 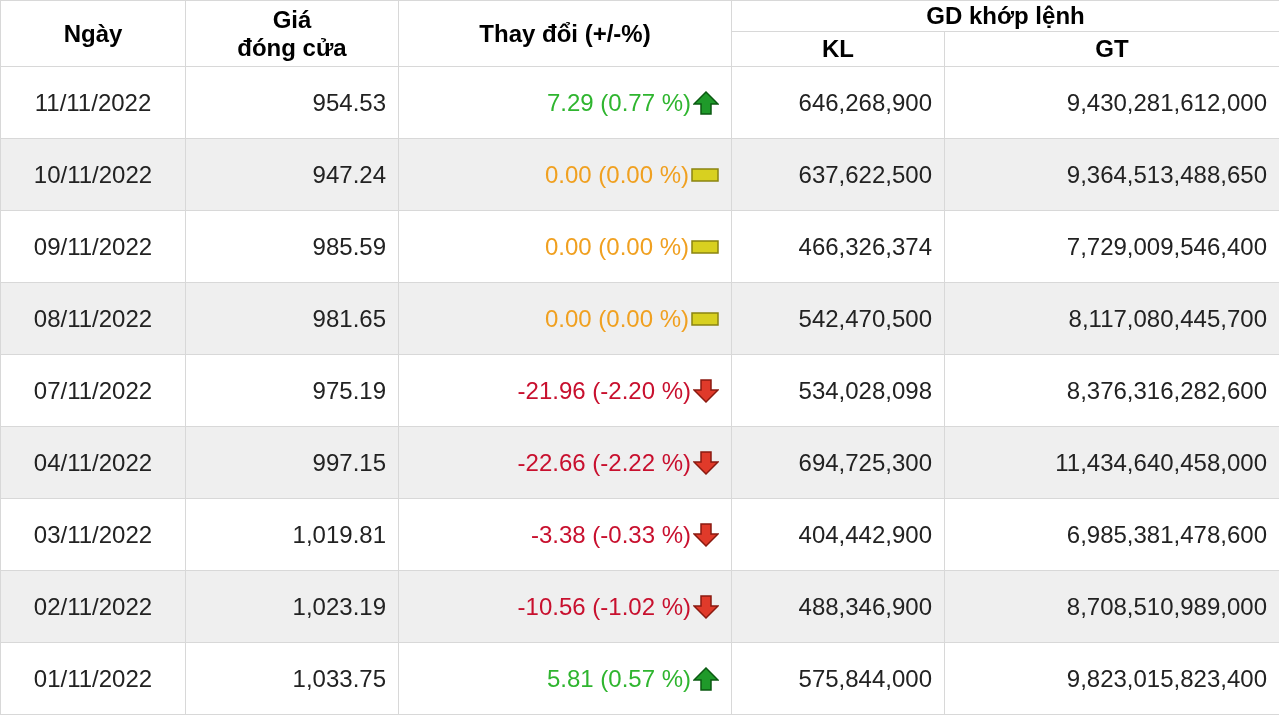 What do you see at coordinates (292, 390) in the screenshot?
I see `table-cell: 975.19` at bounding box center [292, 390].